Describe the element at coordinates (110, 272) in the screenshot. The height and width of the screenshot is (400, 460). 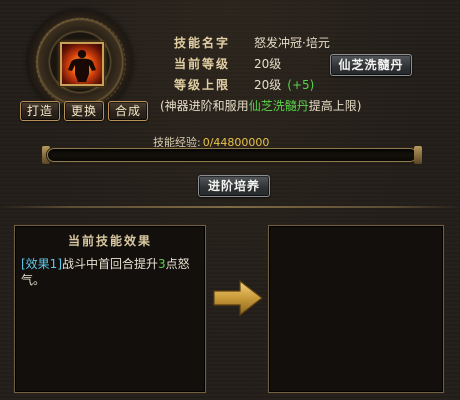
I see `current-effect-text: [效果1]战斗中首回合提升3点怒气。` at that location.